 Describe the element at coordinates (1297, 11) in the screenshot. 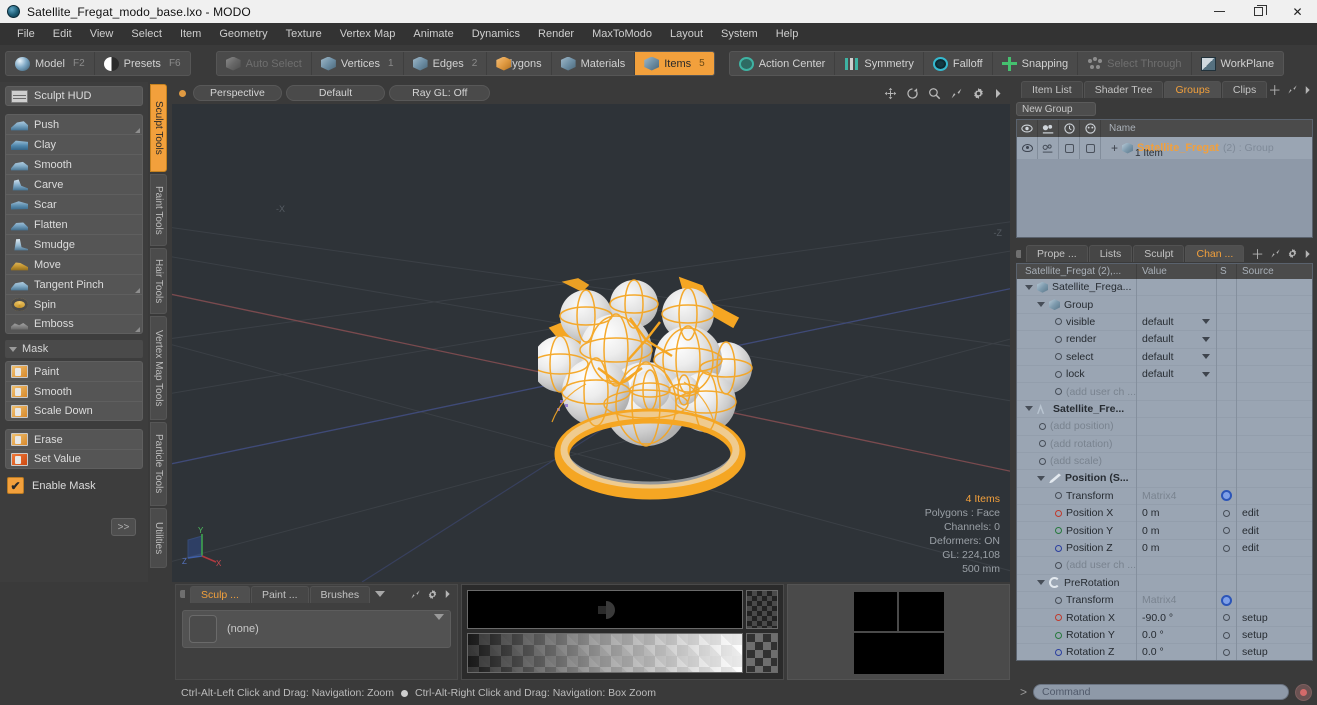

I see `close-button: ✕` at that location.